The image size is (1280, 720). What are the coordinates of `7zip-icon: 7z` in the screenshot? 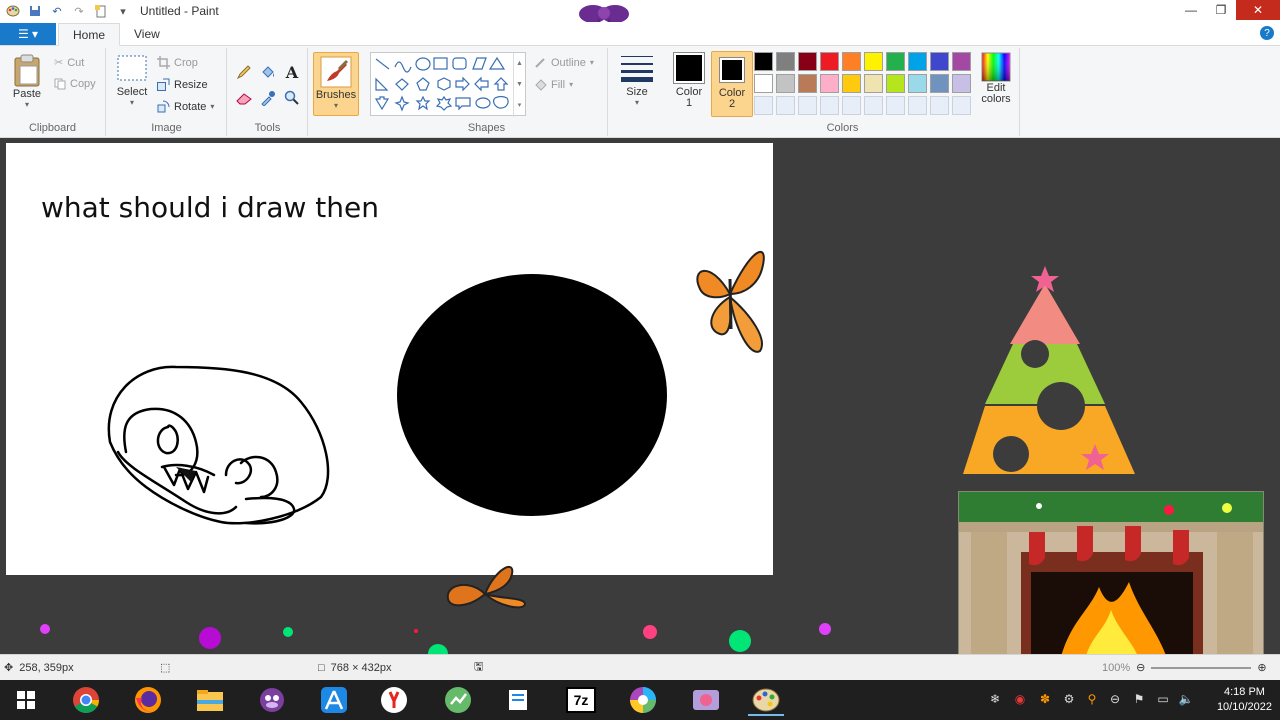 It's located at (581, 700).